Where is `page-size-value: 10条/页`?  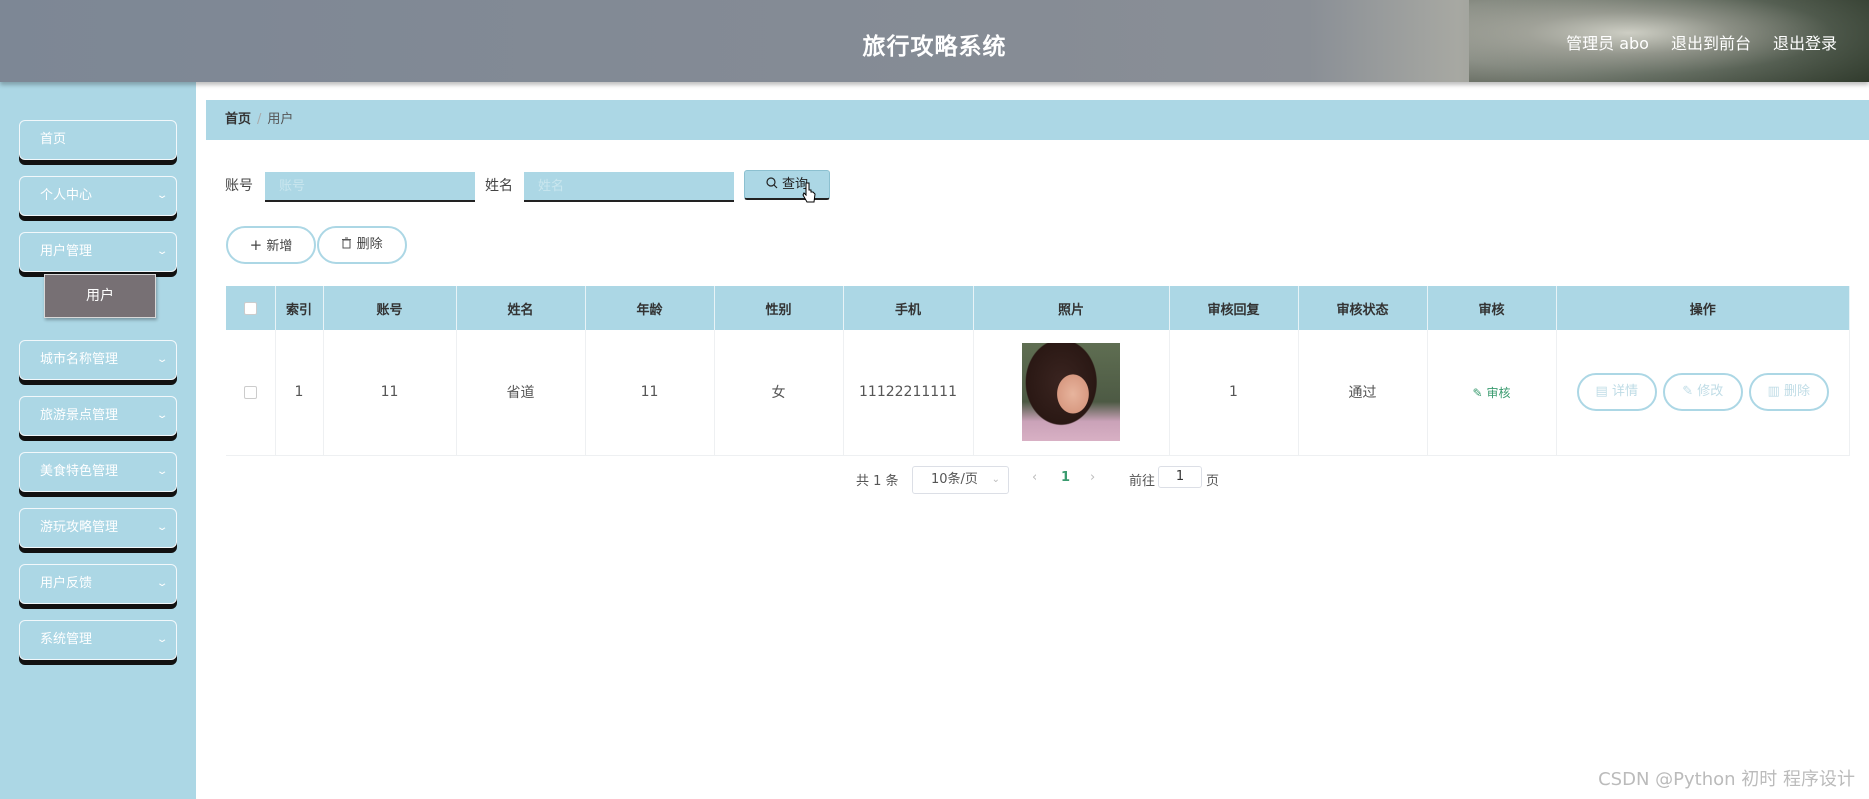 page-size-value: 10条/页 is located at coordinates (954, 479).